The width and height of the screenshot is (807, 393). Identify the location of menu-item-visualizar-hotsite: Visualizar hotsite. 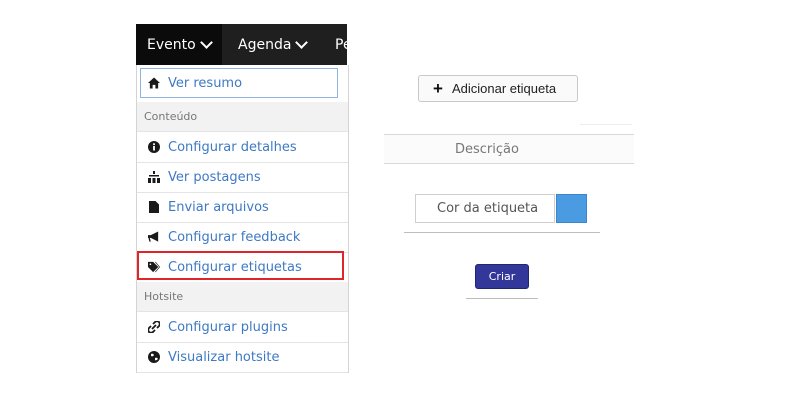
(242, 357).